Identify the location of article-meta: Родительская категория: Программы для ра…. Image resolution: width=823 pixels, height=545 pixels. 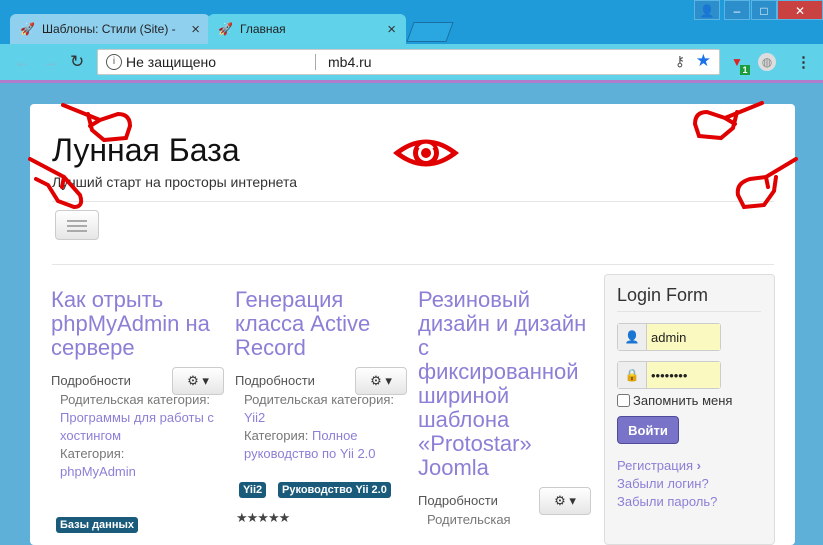
(140, 436).